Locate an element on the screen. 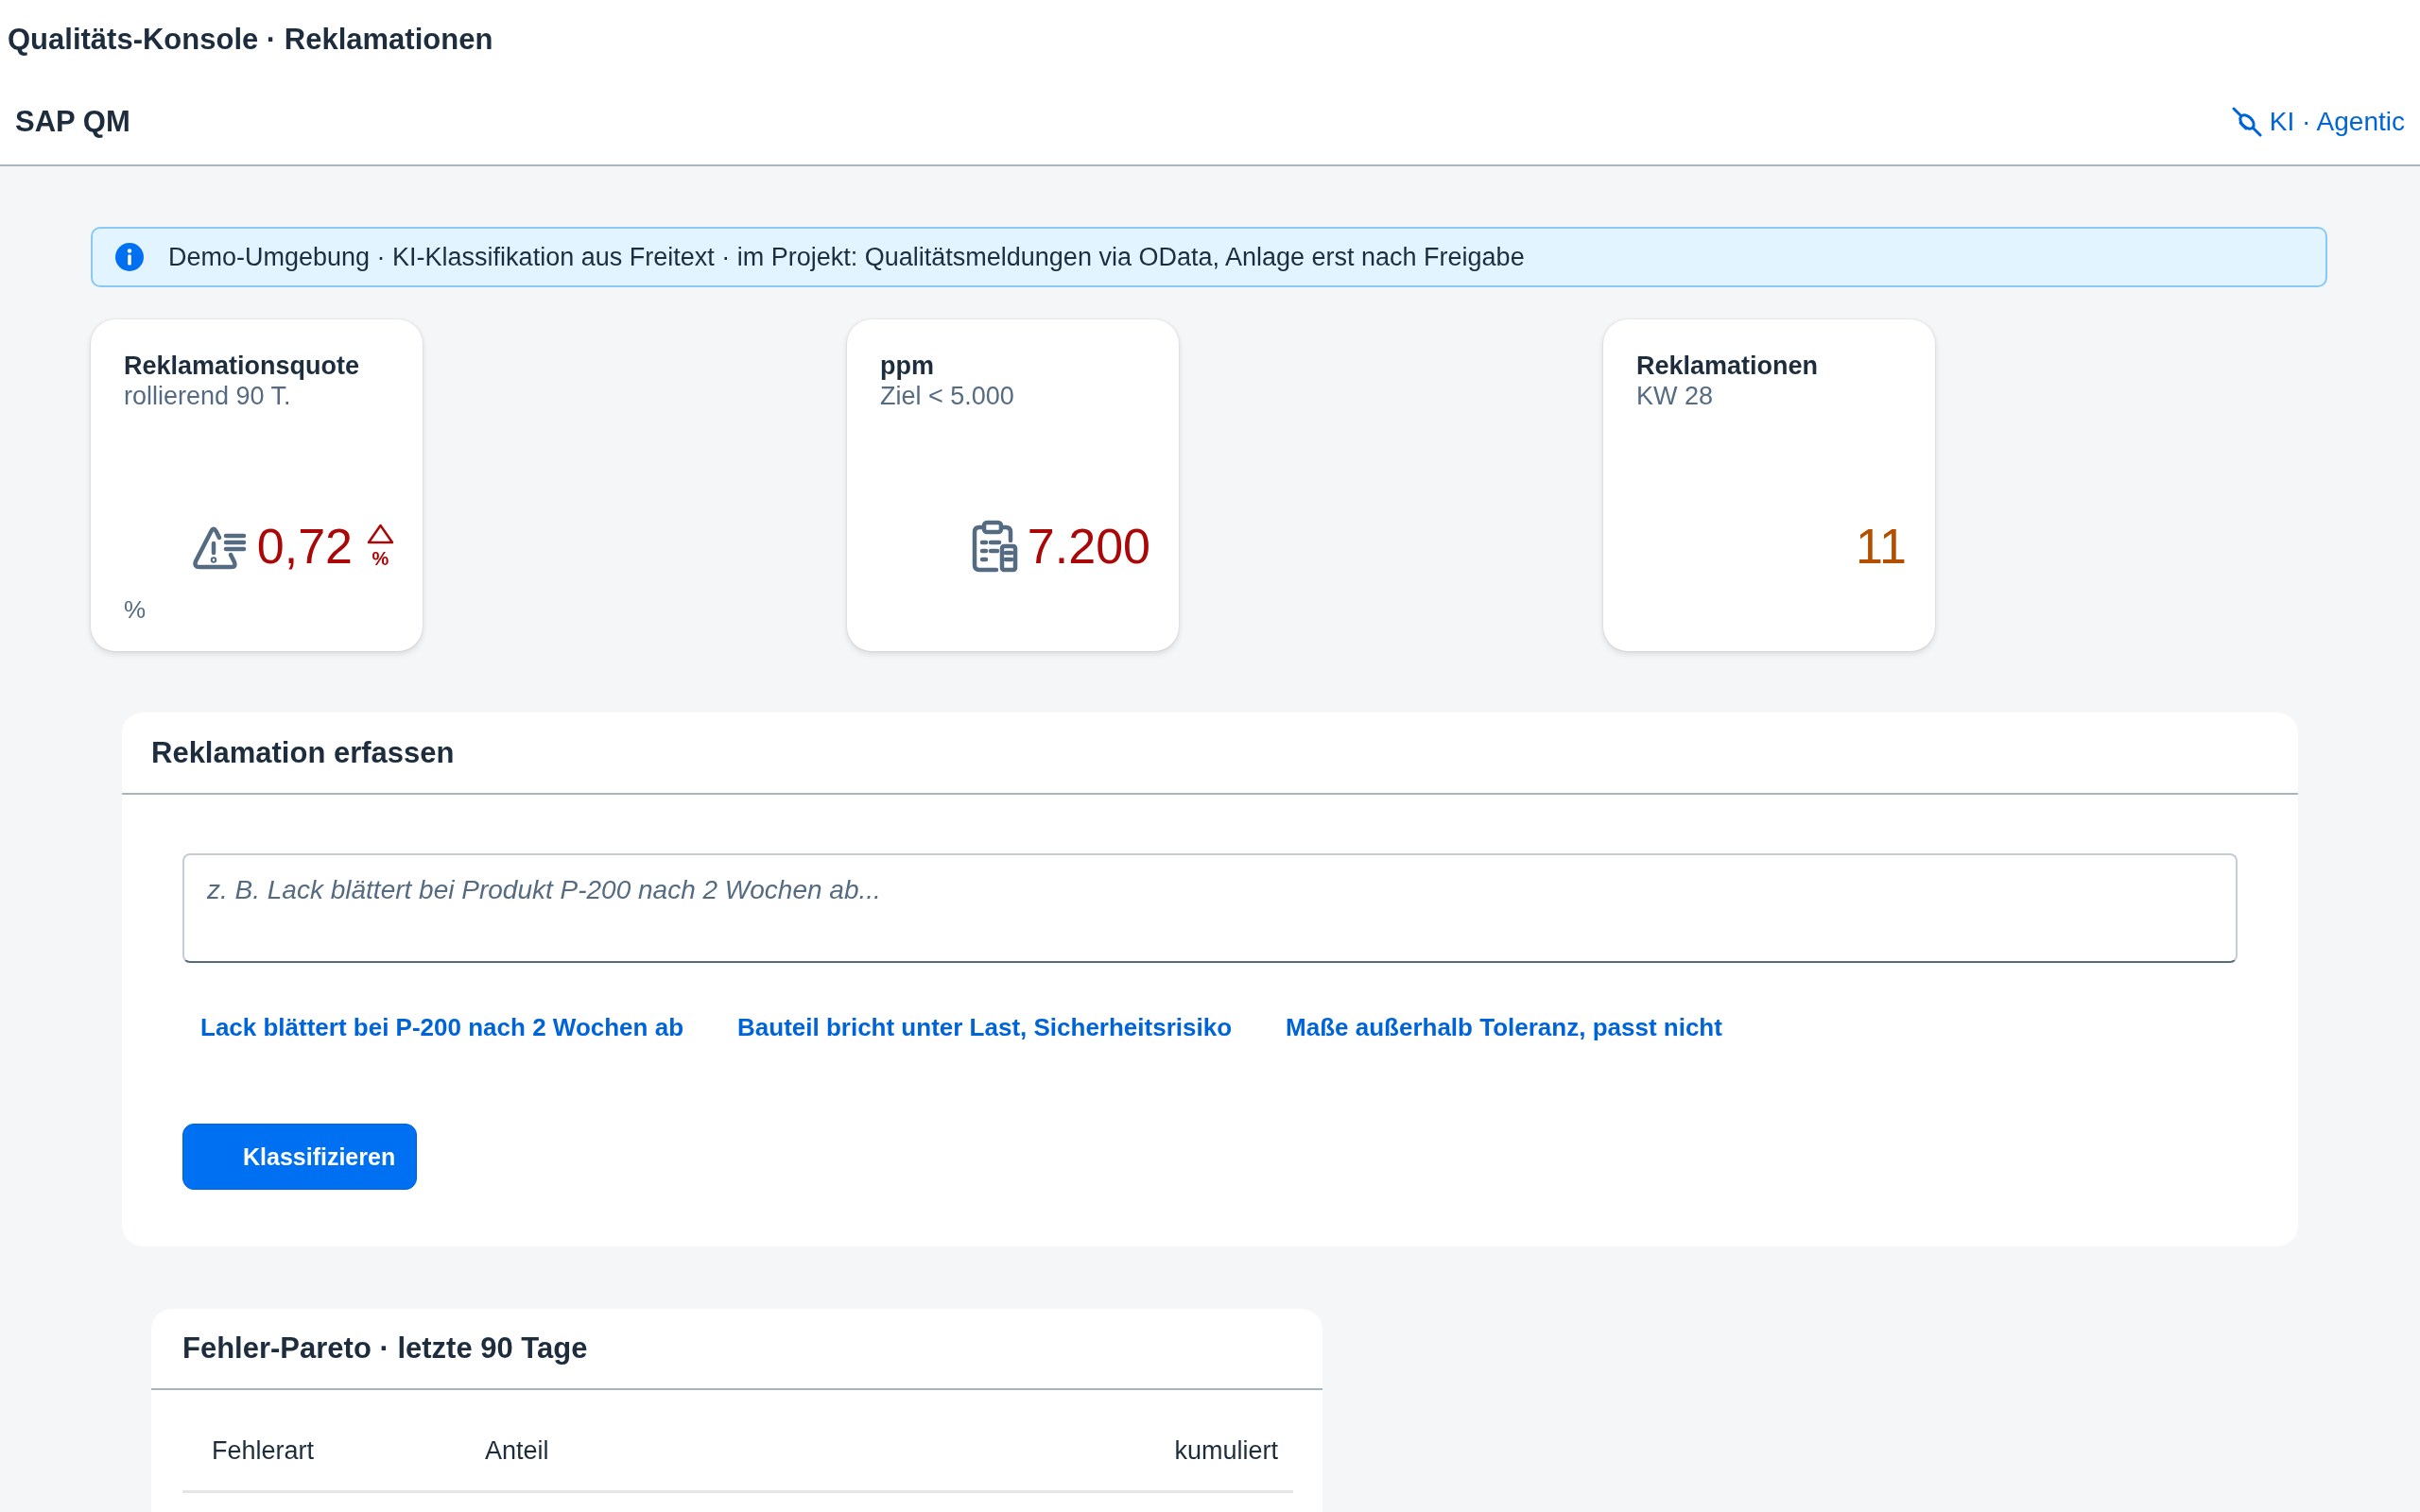 This screenshot has width=2420, height=1512. info-icon is located at coordinates (129, 257).